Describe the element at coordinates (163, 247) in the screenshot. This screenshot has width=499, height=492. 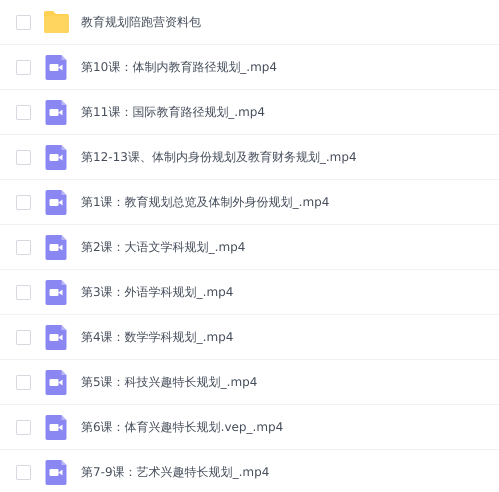
I see `file-name: 第2课：大语文学科规划_.mp4` at that location.